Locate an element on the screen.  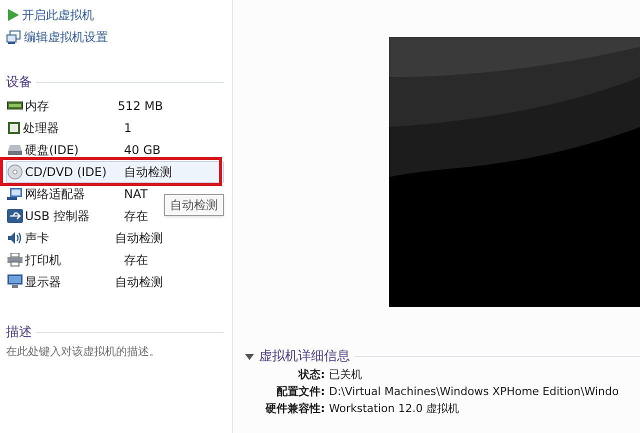
play-icon is located at coordinates (13, 15).